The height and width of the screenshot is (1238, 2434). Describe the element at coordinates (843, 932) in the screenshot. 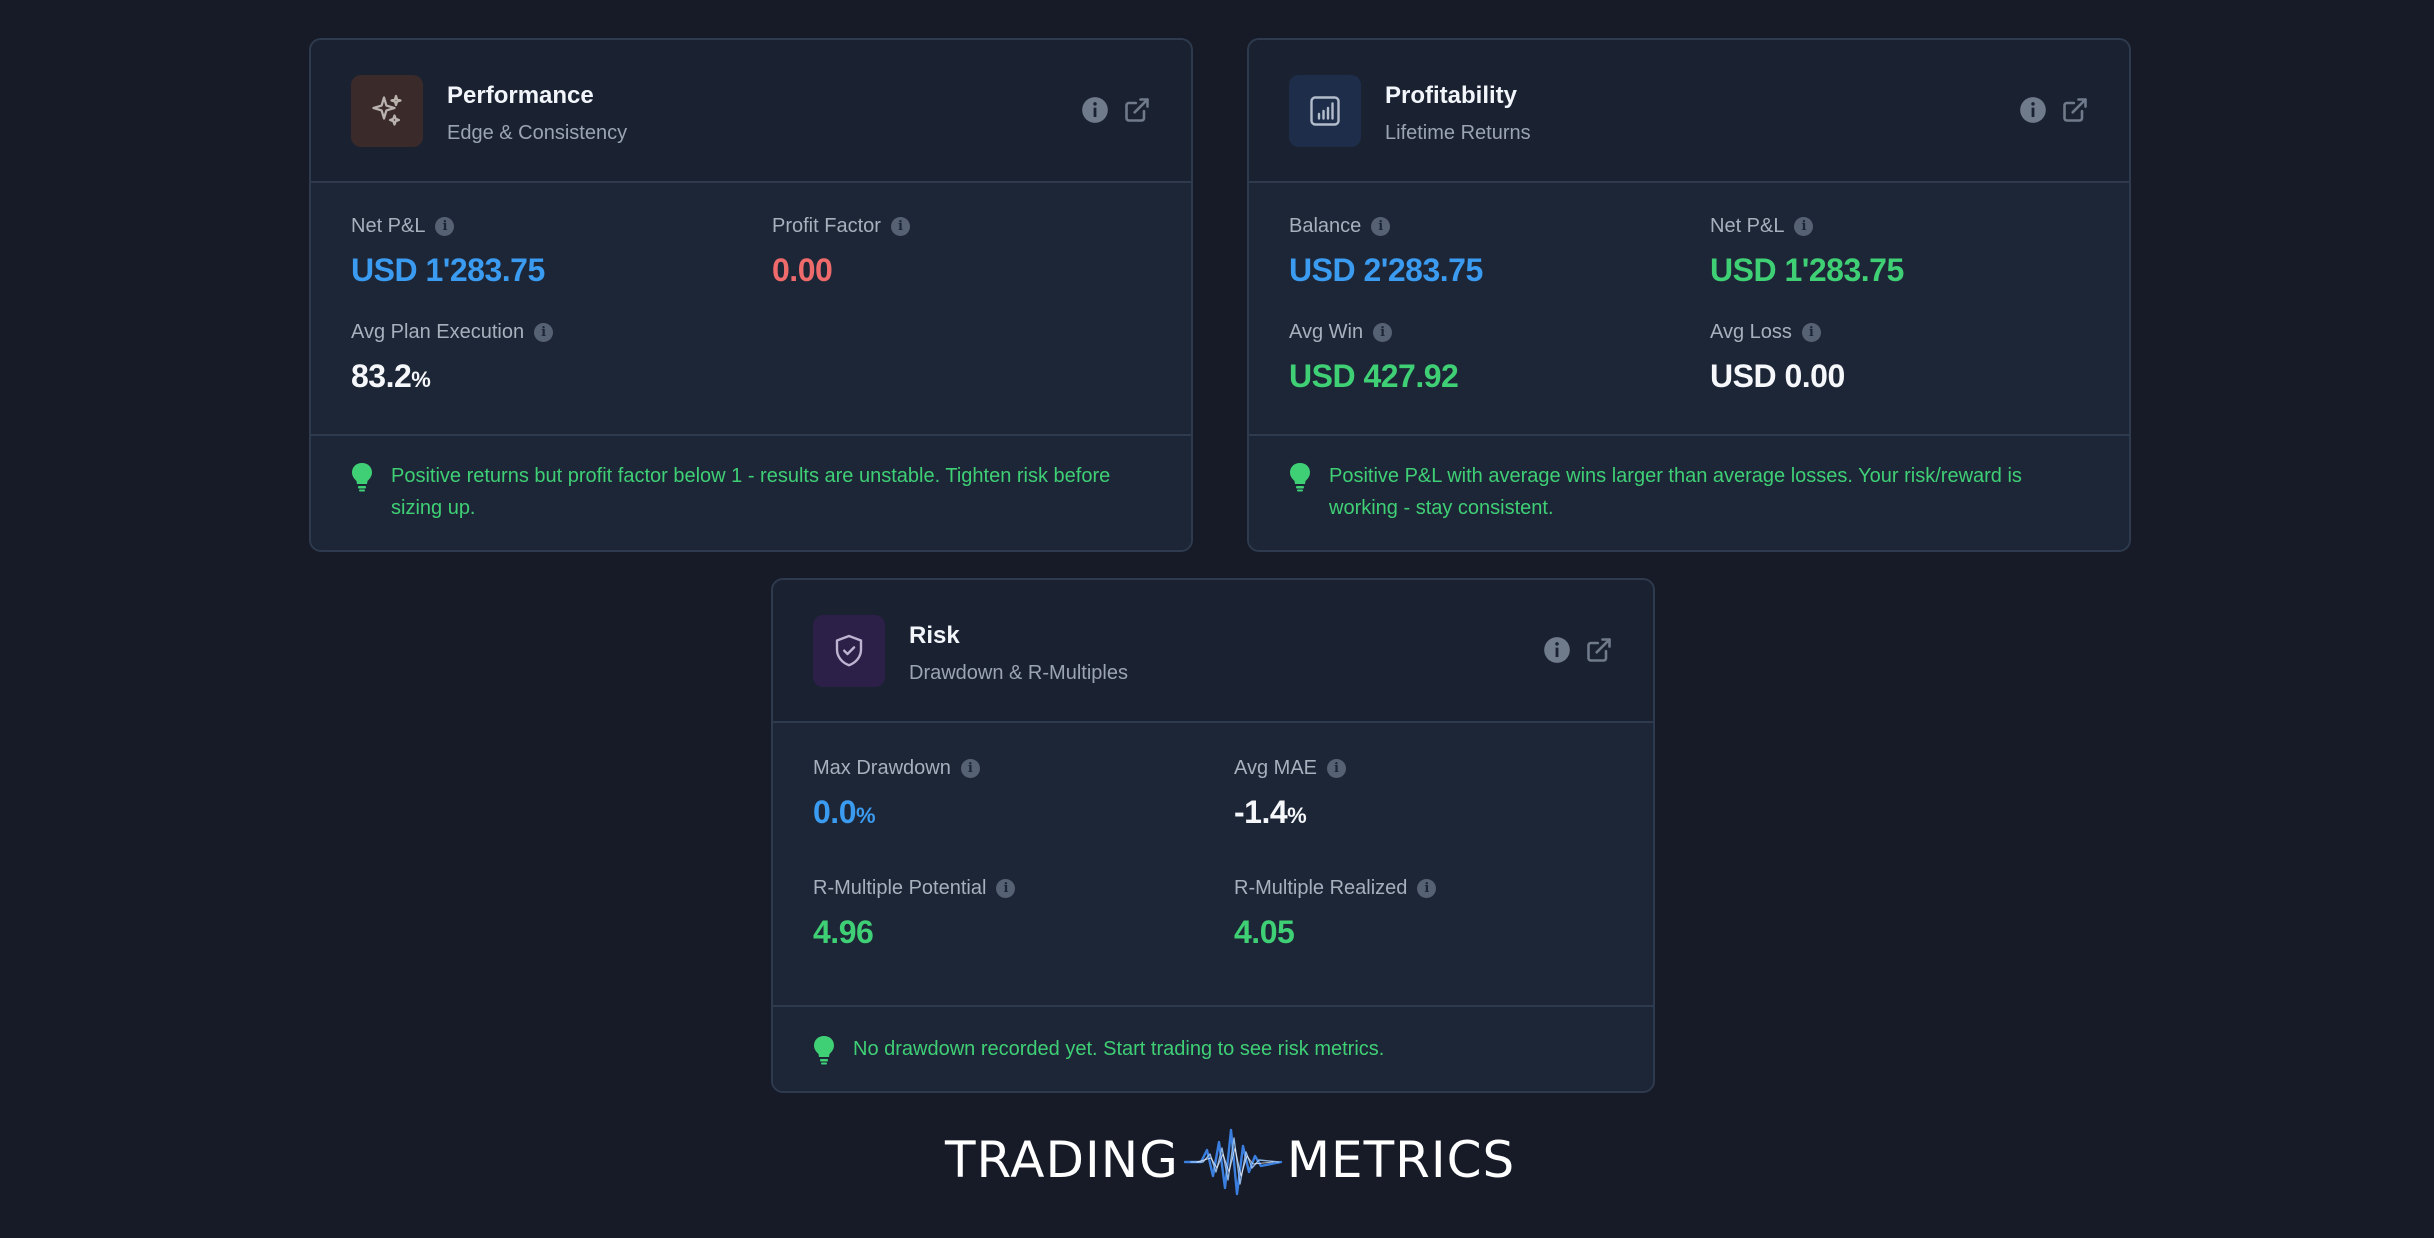

I see `metric-value: 4.96` at that location.